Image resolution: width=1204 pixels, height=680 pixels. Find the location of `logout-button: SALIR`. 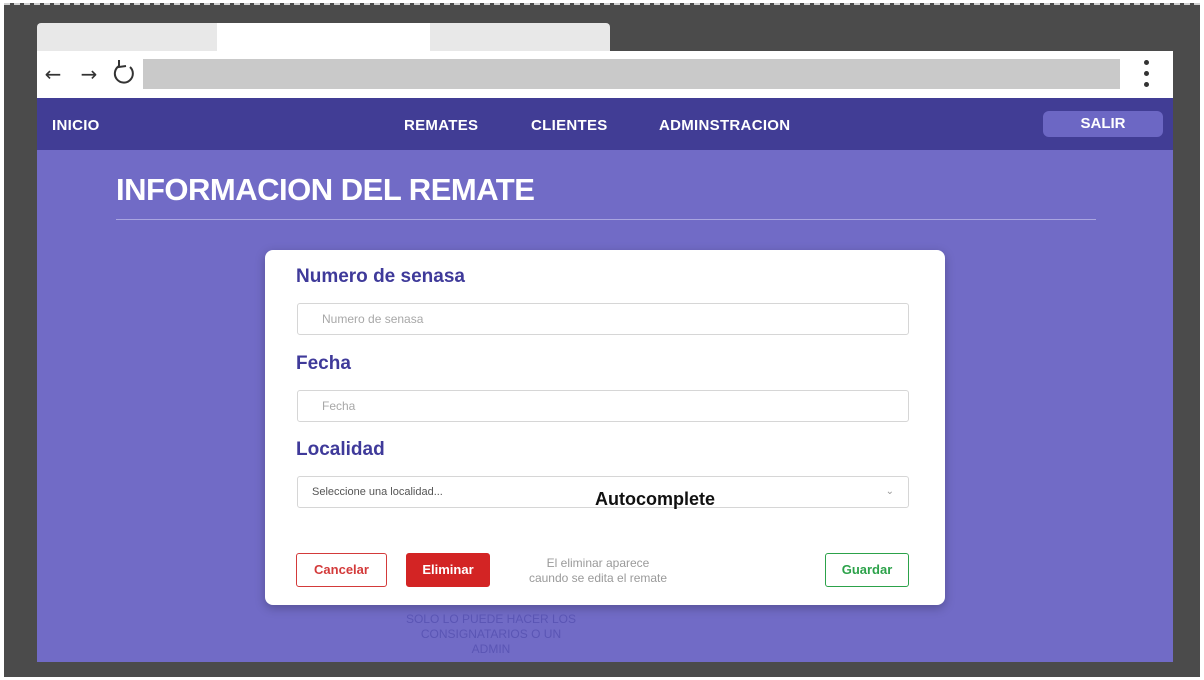

logout-button: SALIR is located at coordinates (1103, 124).